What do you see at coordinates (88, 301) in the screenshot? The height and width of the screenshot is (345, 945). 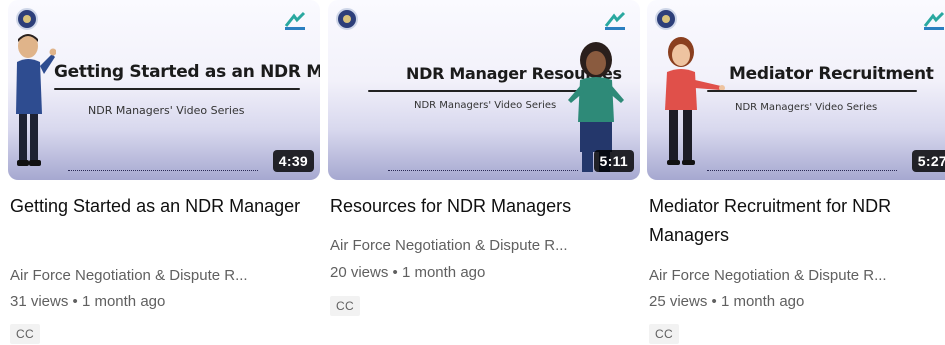 I see `video-stats: 31 views • 1 month ago` at bounding box center [88, 301].